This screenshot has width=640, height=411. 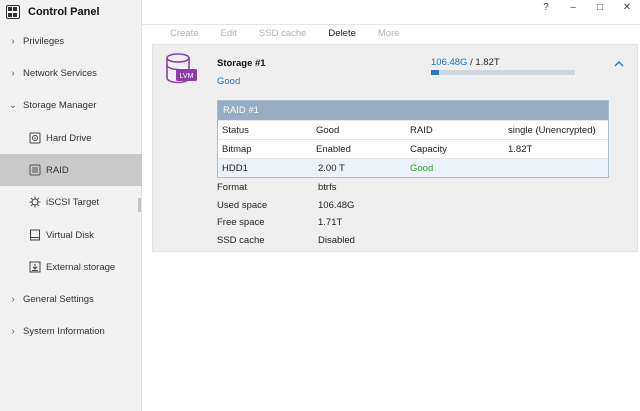 I want to click on hdd-size: 2.00 T, so click(x=331, y=168).